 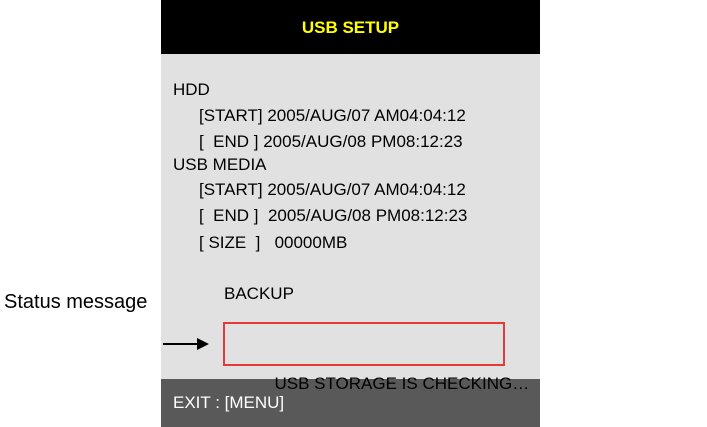 What do you see at coordinates (191, 89) in the screenshot?
I see `hdd-label: HDD` at bounding box center [191, 89].